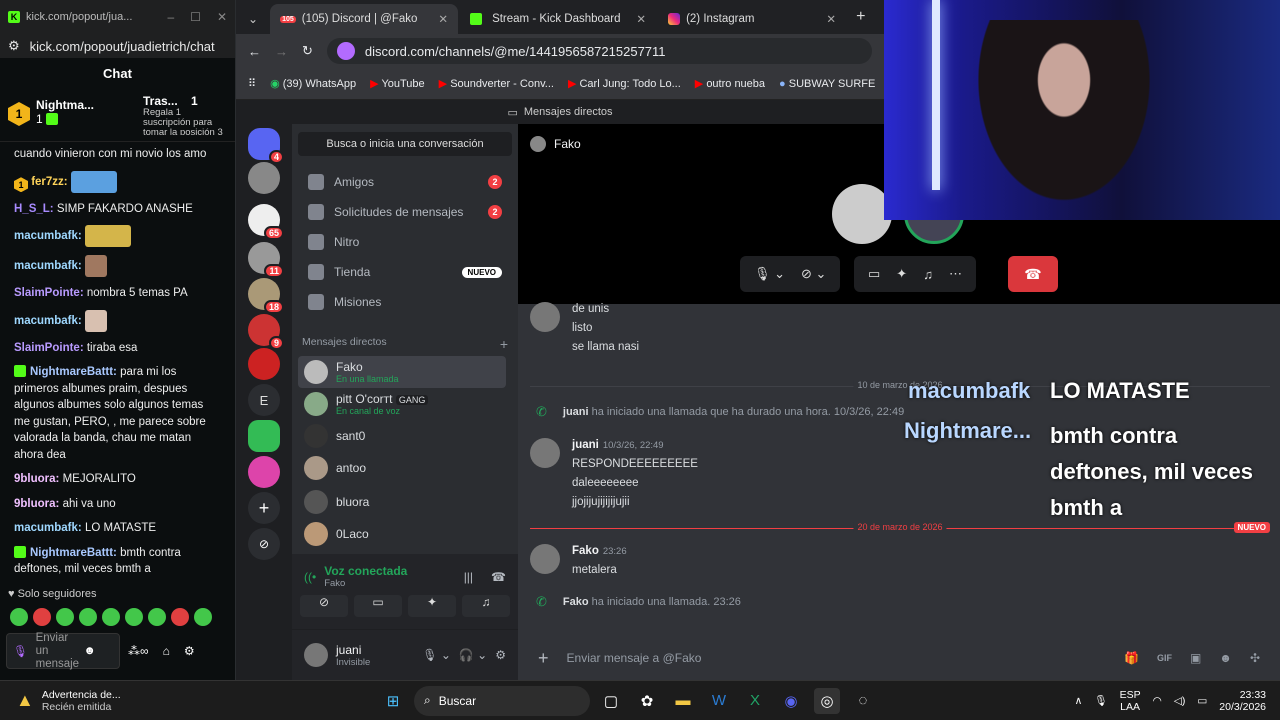  I want to click on wifi-icon: ◠, so click(1157, 701).